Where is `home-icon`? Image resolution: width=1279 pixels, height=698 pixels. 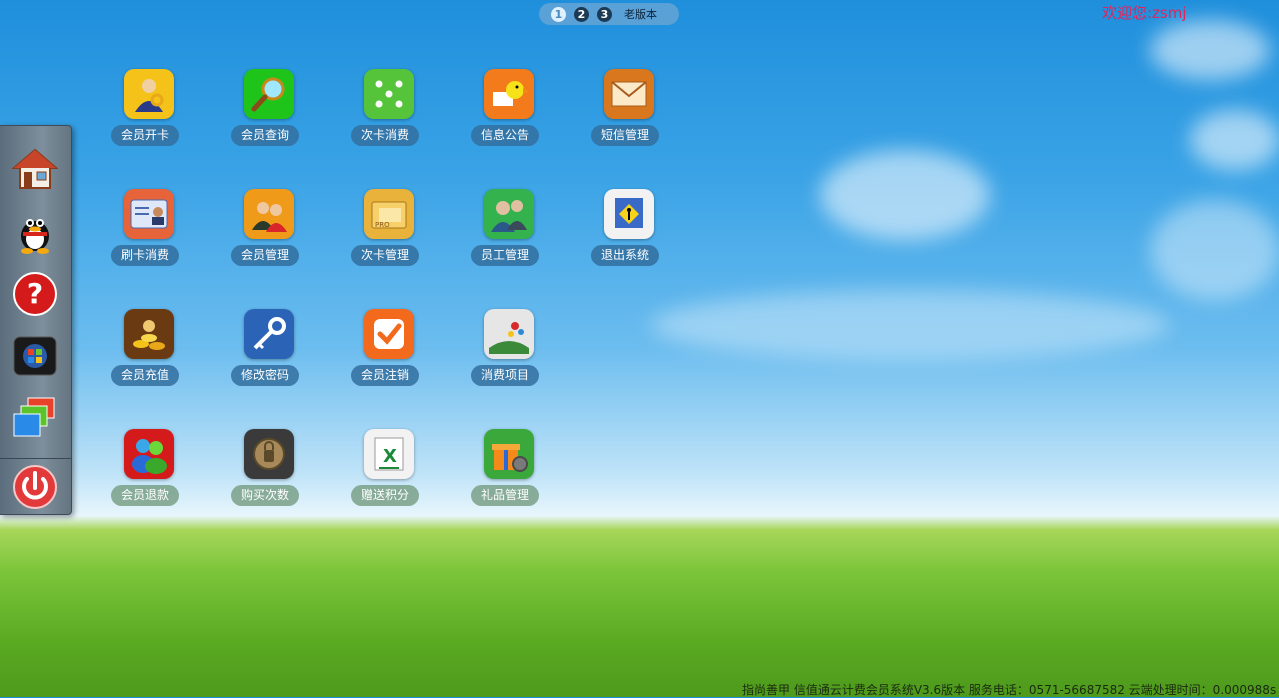 home-icon is located at coordinates (35, 168).